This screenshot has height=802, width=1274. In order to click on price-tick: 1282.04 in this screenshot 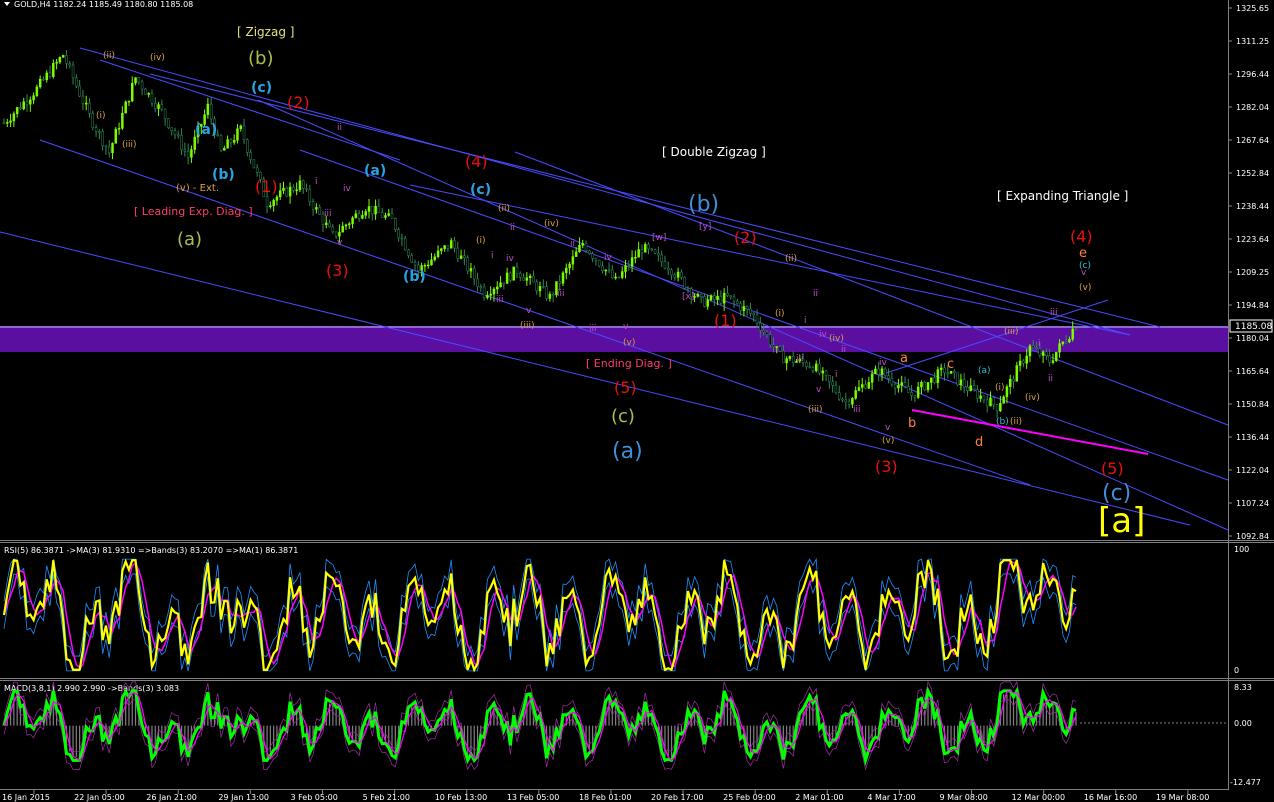, I will do `click(1252, 107)`.